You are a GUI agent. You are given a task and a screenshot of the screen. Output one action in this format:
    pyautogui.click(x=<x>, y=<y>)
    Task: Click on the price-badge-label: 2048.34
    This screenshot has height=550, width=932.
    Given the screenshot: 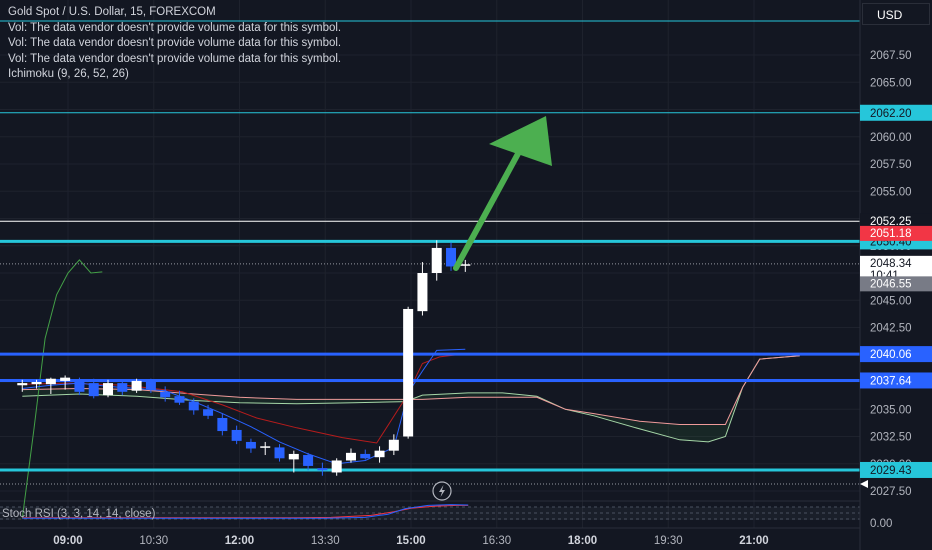 What is the action you would take?
    pyautogui.click(x=891, y=264)
    